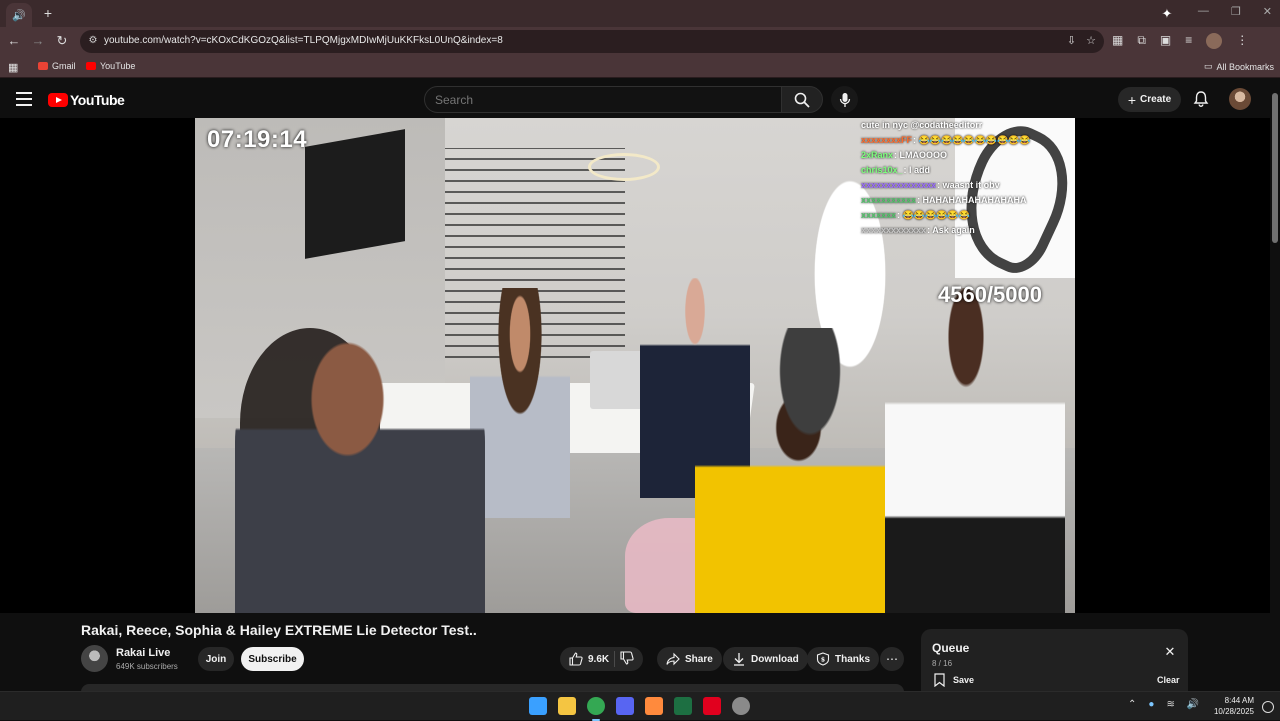 This screenshot has height=721, width=1280. Describe the element at coordinates (1240, 99) in the screenshot. I see `account-avatar` at that location.